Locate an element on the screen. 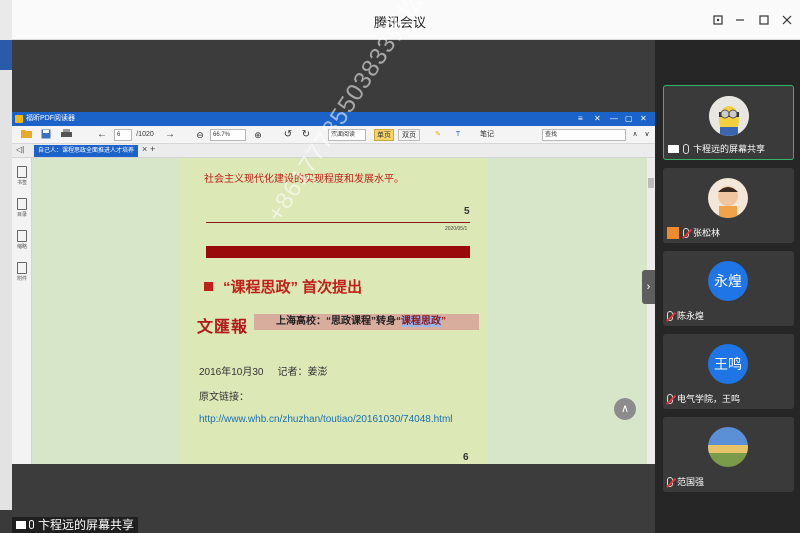  desktop-edge is located at coordinates (6, 275).